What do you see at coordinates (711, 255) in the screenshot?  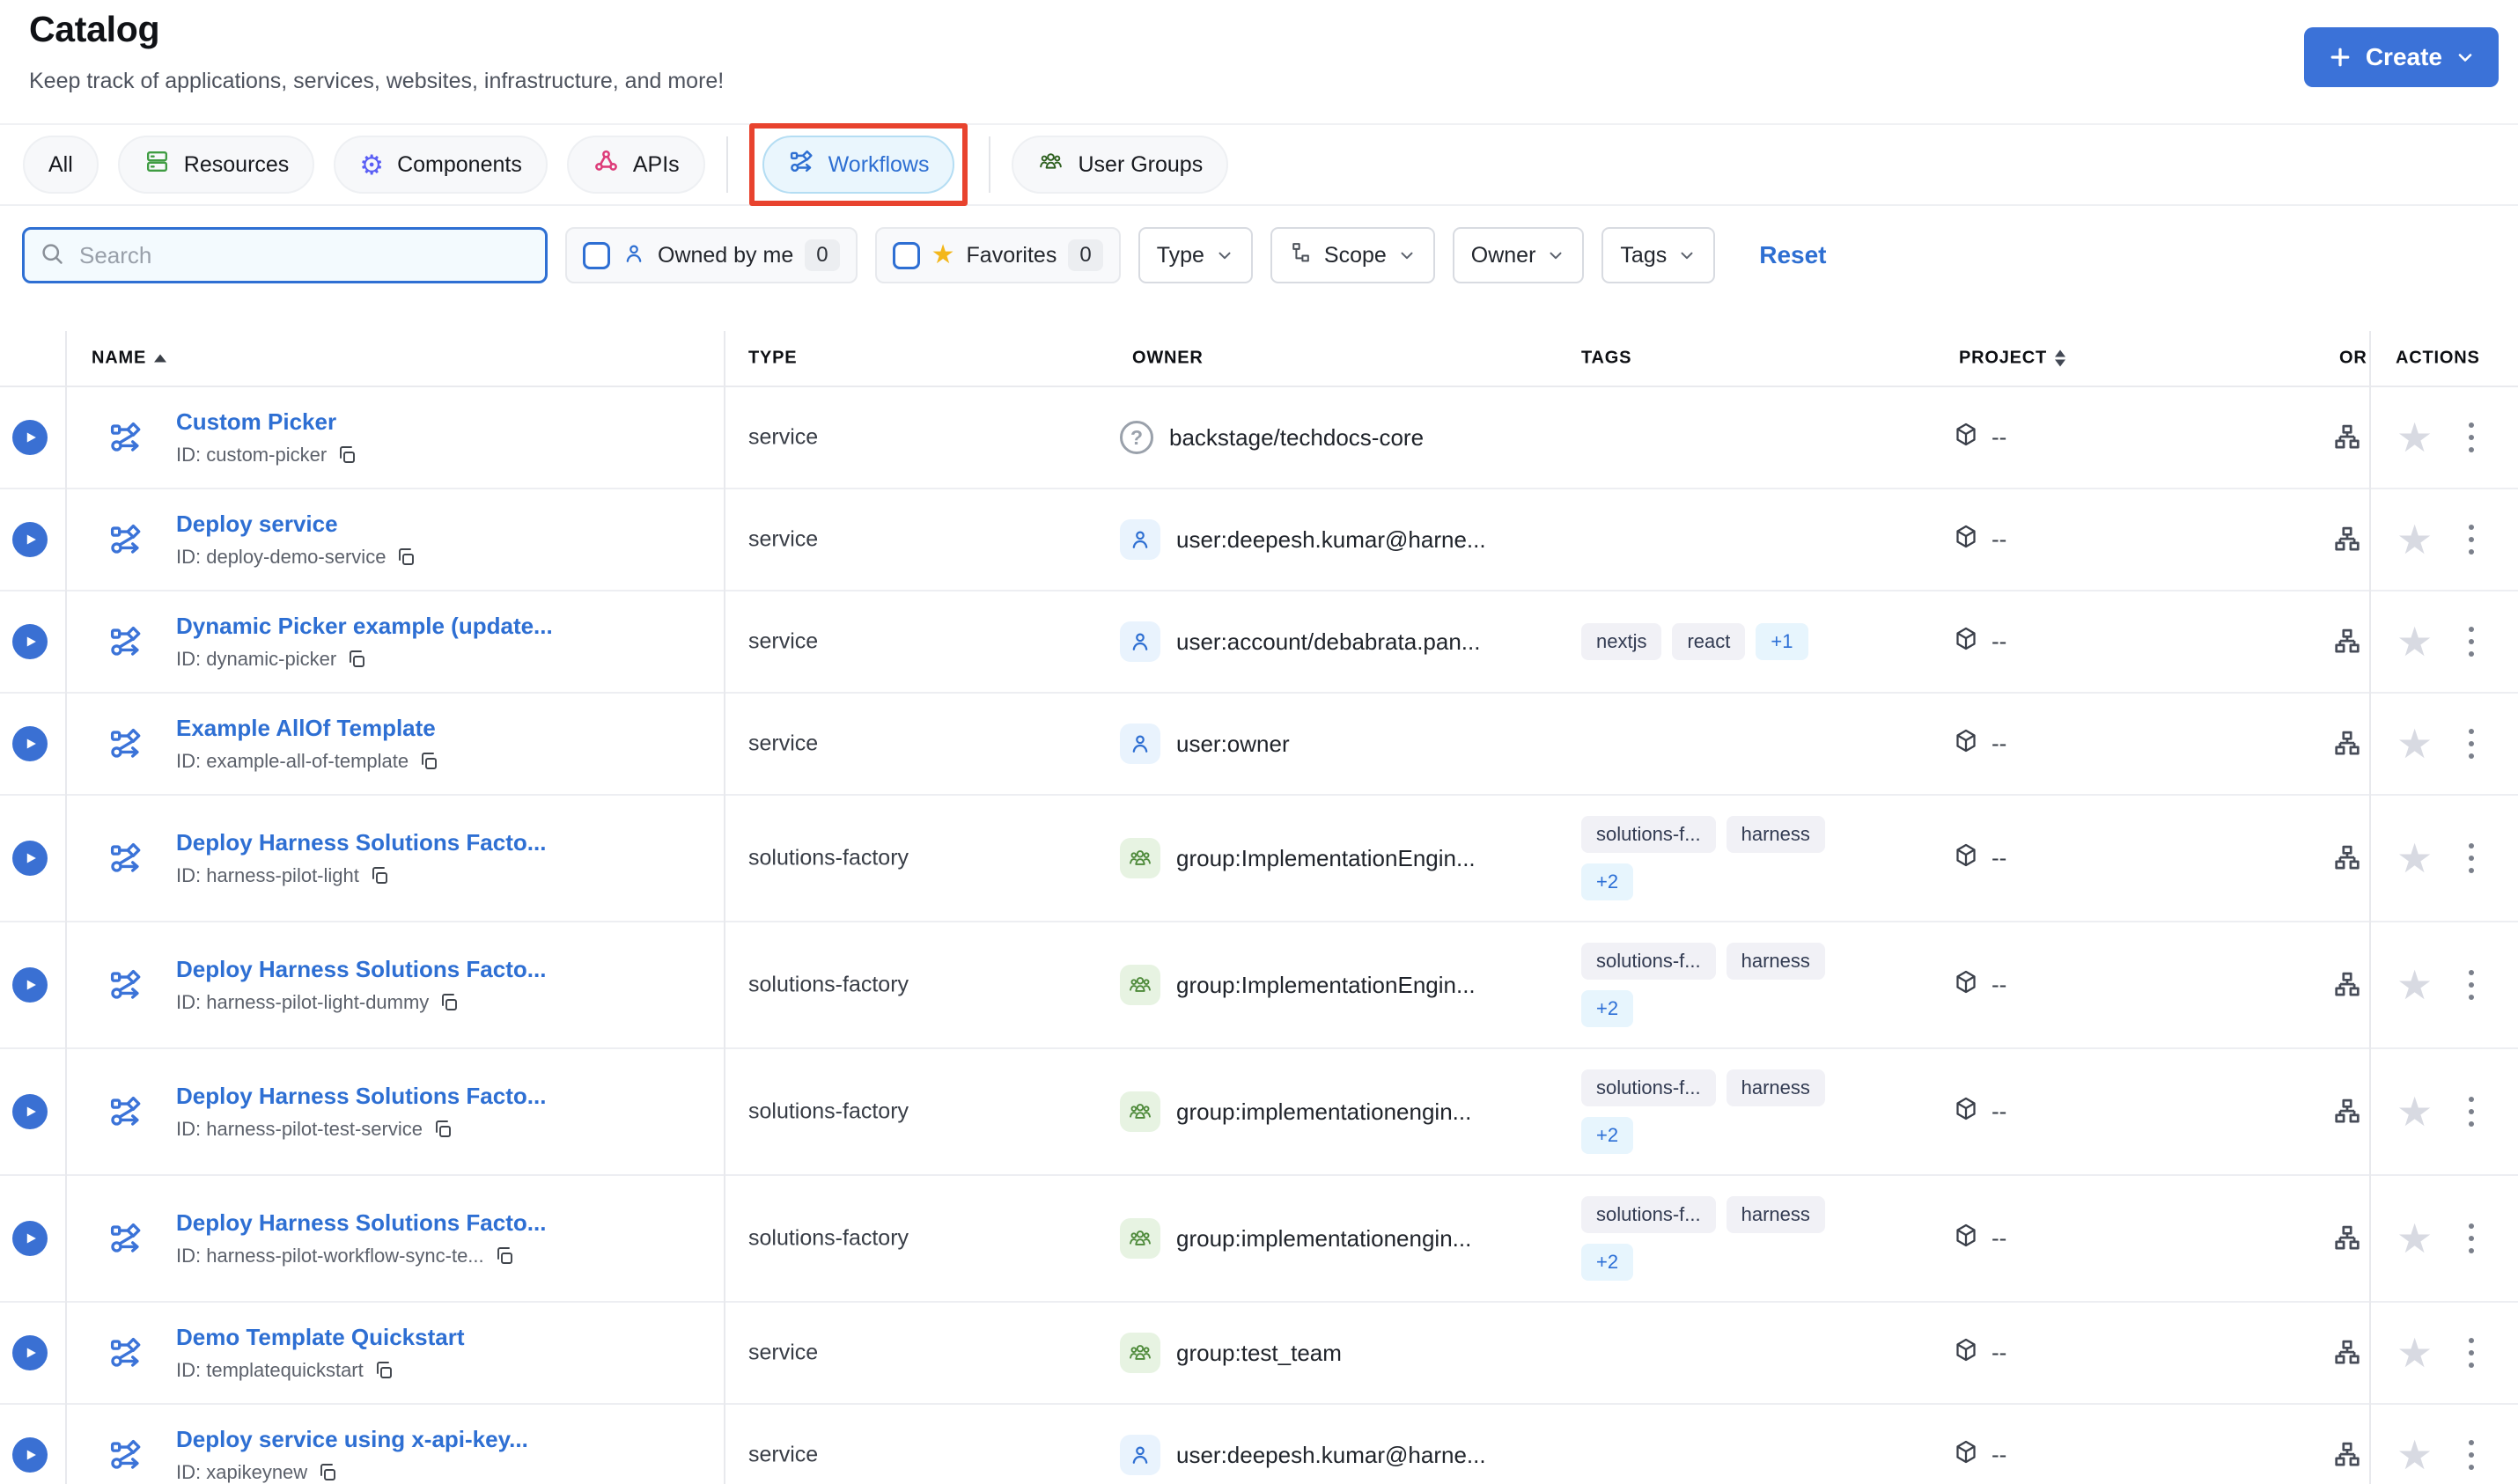 I see `owned-by-me-filter: Owned by me 0` at bounding box center [711, 255].